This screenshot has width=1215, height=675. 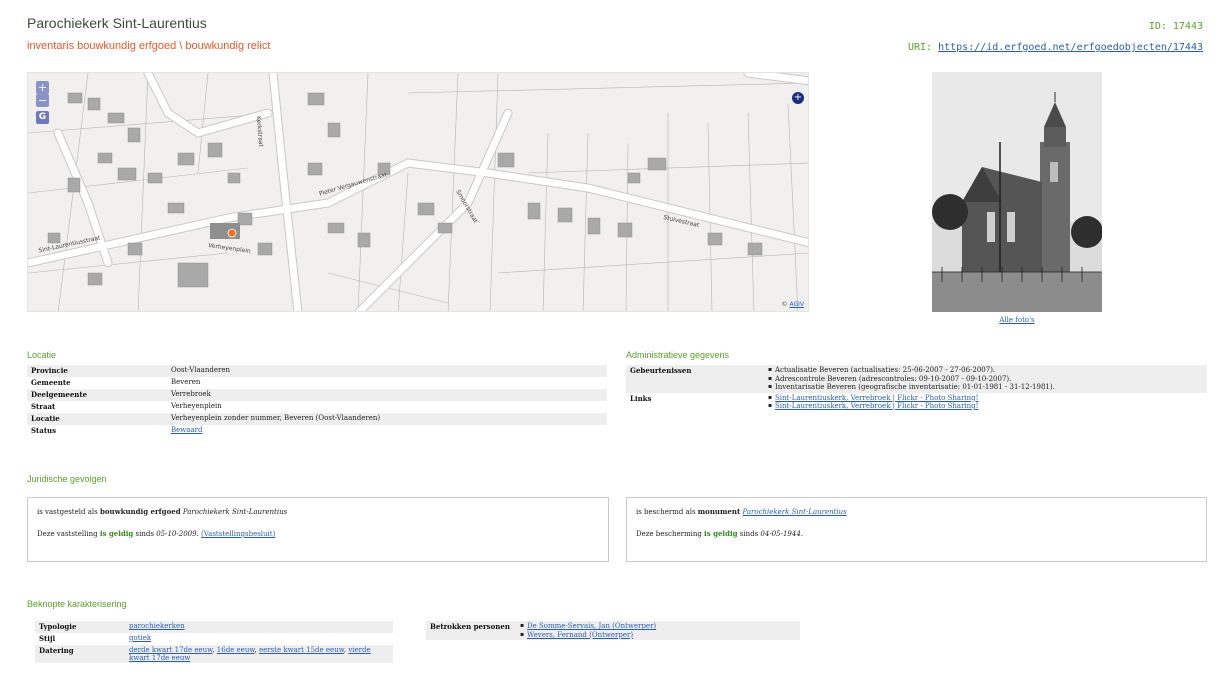 What do you see at coordinates (798, 98) in the screenshot?
I see `layer-switcher-button: +` at bounding box center [798, 98].